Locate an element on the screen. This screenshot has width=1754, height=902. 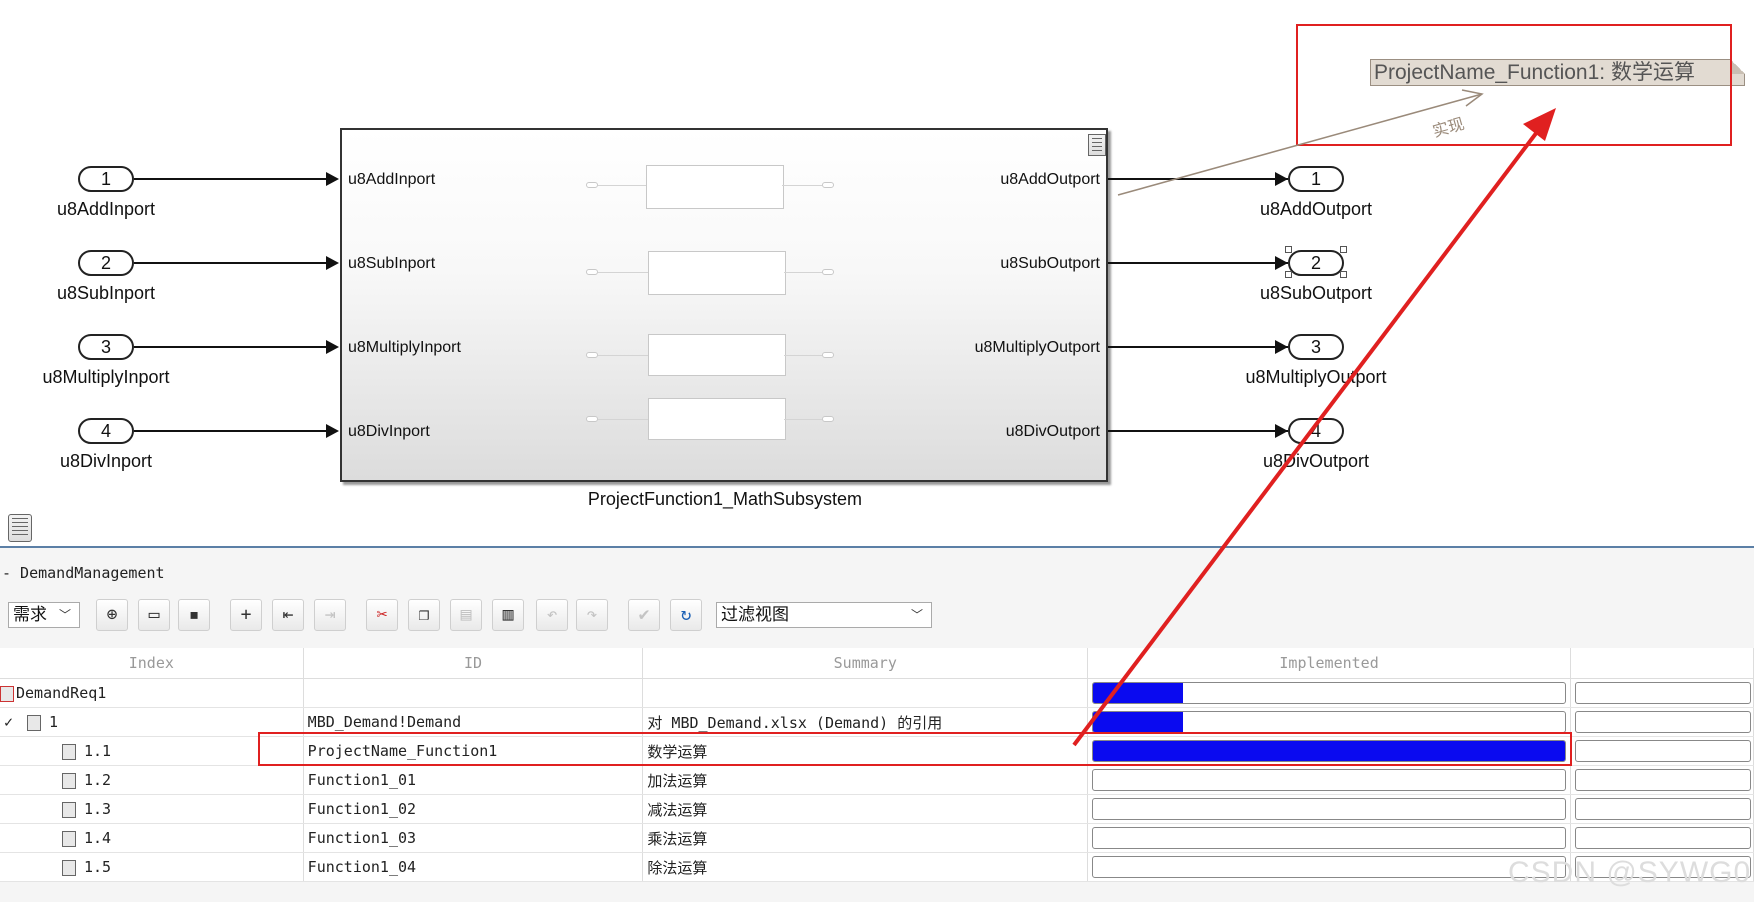
row-id: Function1_03 is located at coordinates (473, 838).